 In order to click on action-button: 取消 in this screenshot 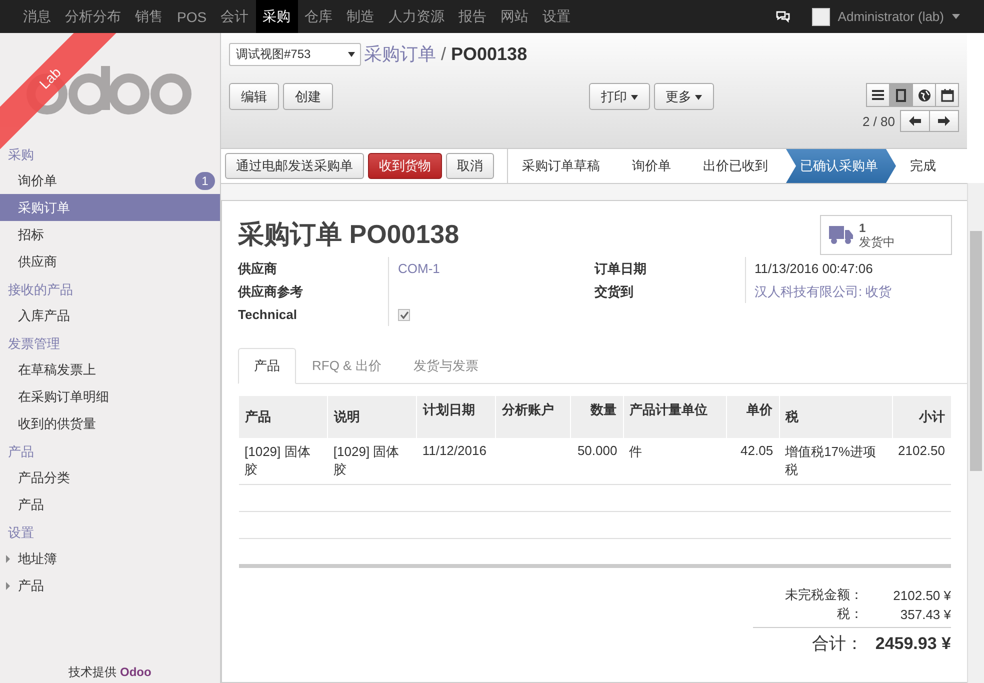, I will do `click(470, 166)`.